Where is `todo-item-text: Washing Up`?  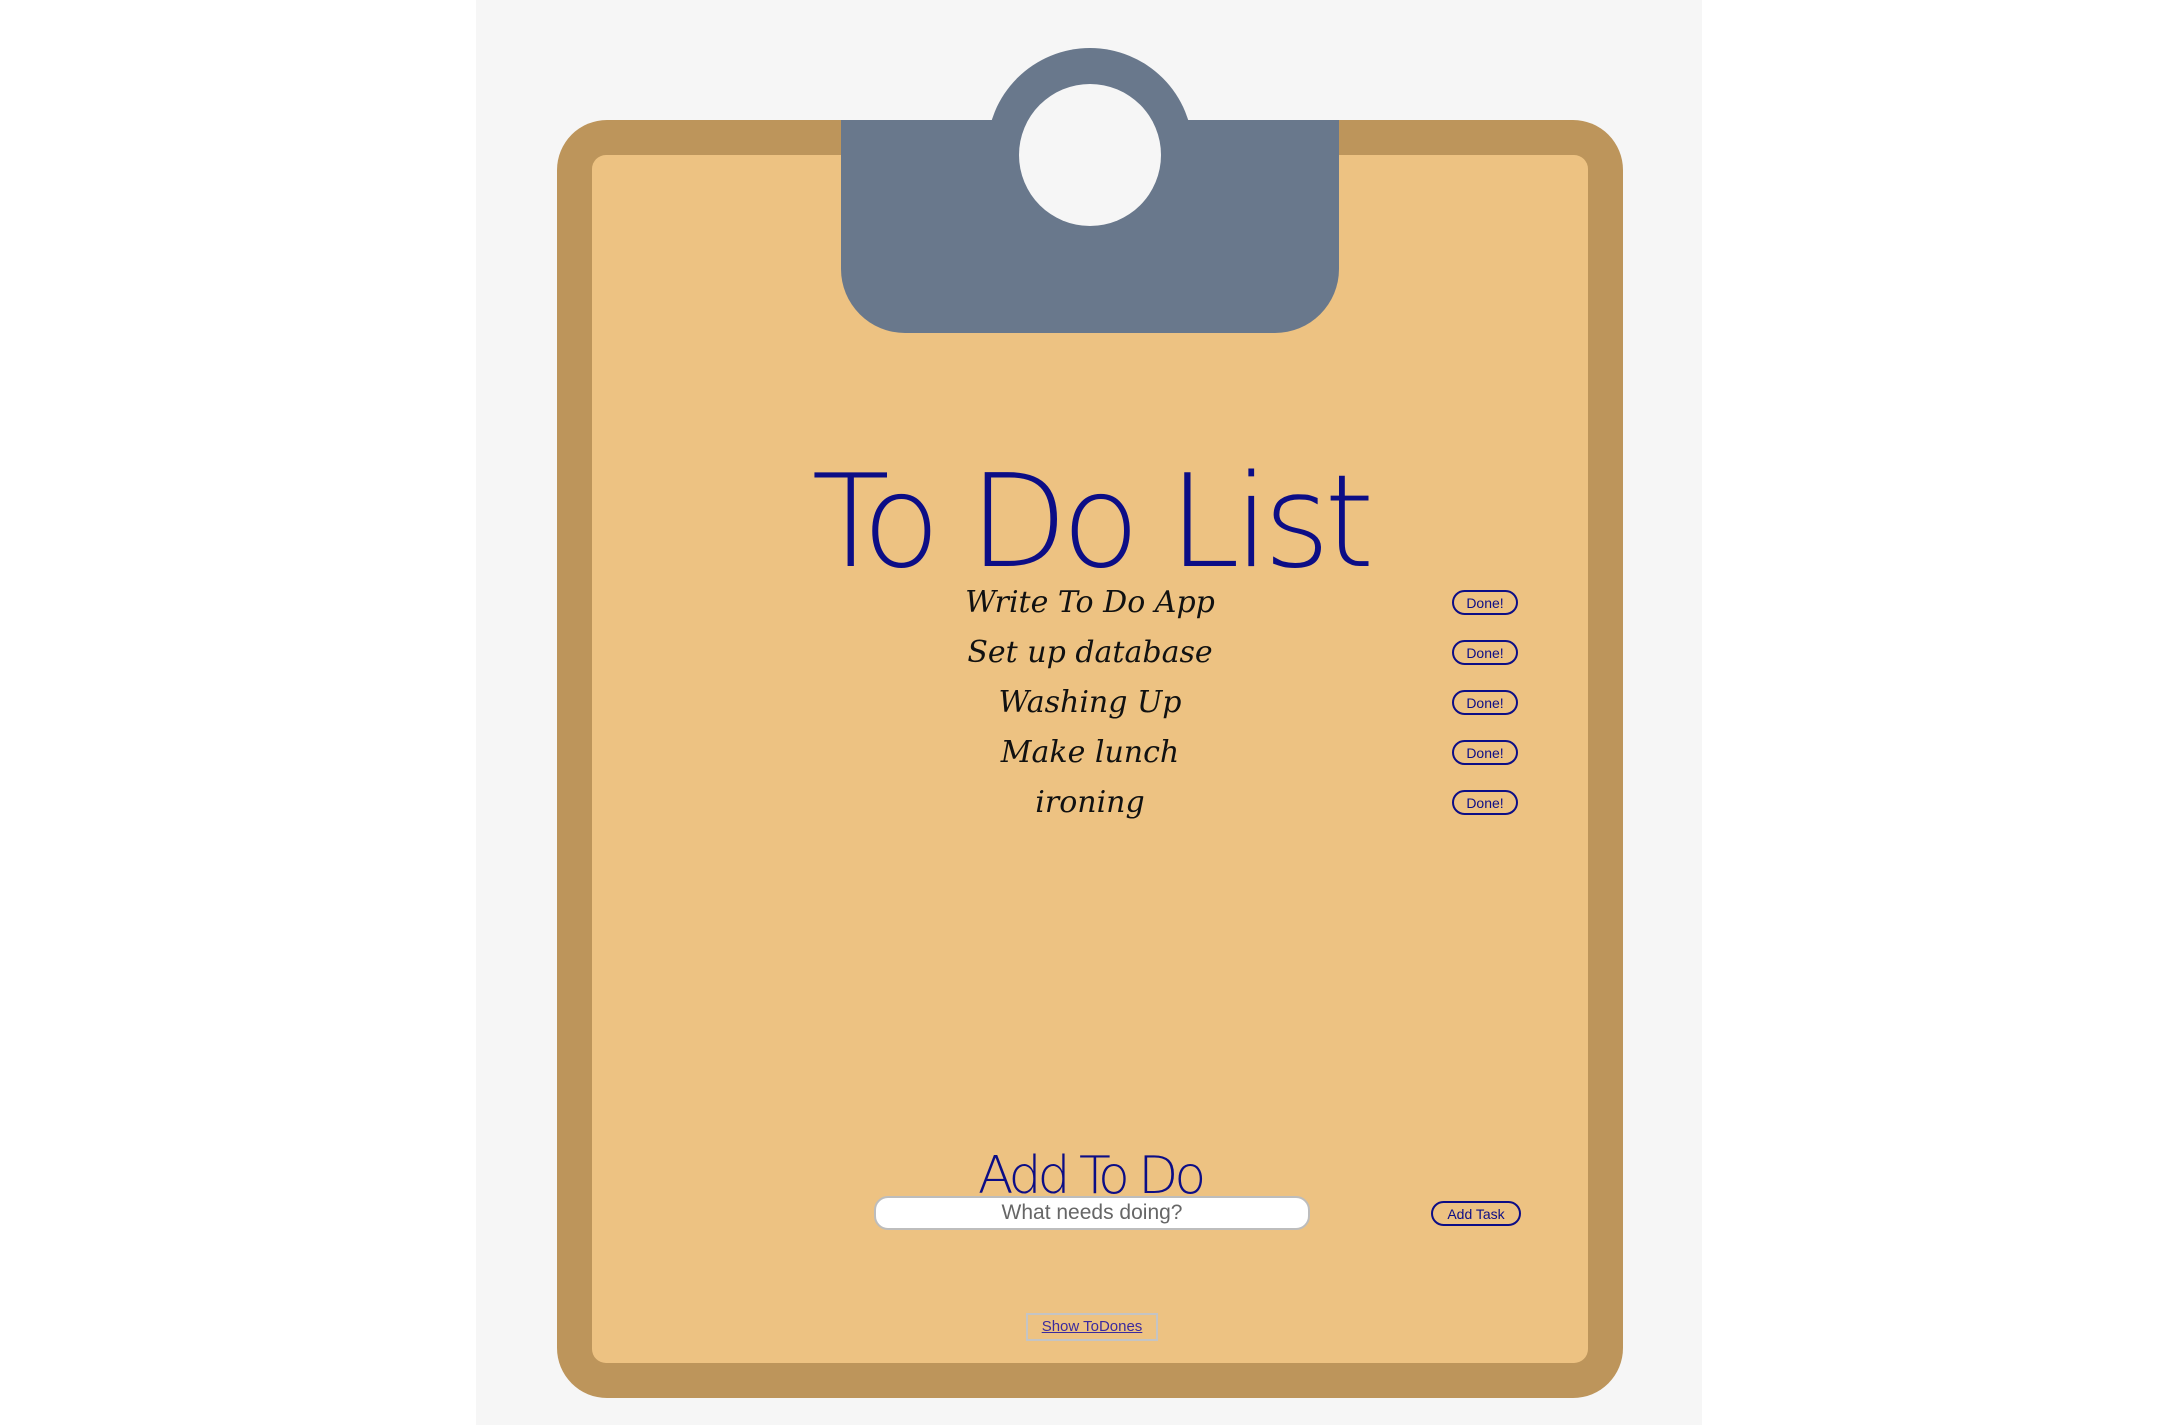
todo-item-text: Washing Up is located at coordinates (1090, 702).